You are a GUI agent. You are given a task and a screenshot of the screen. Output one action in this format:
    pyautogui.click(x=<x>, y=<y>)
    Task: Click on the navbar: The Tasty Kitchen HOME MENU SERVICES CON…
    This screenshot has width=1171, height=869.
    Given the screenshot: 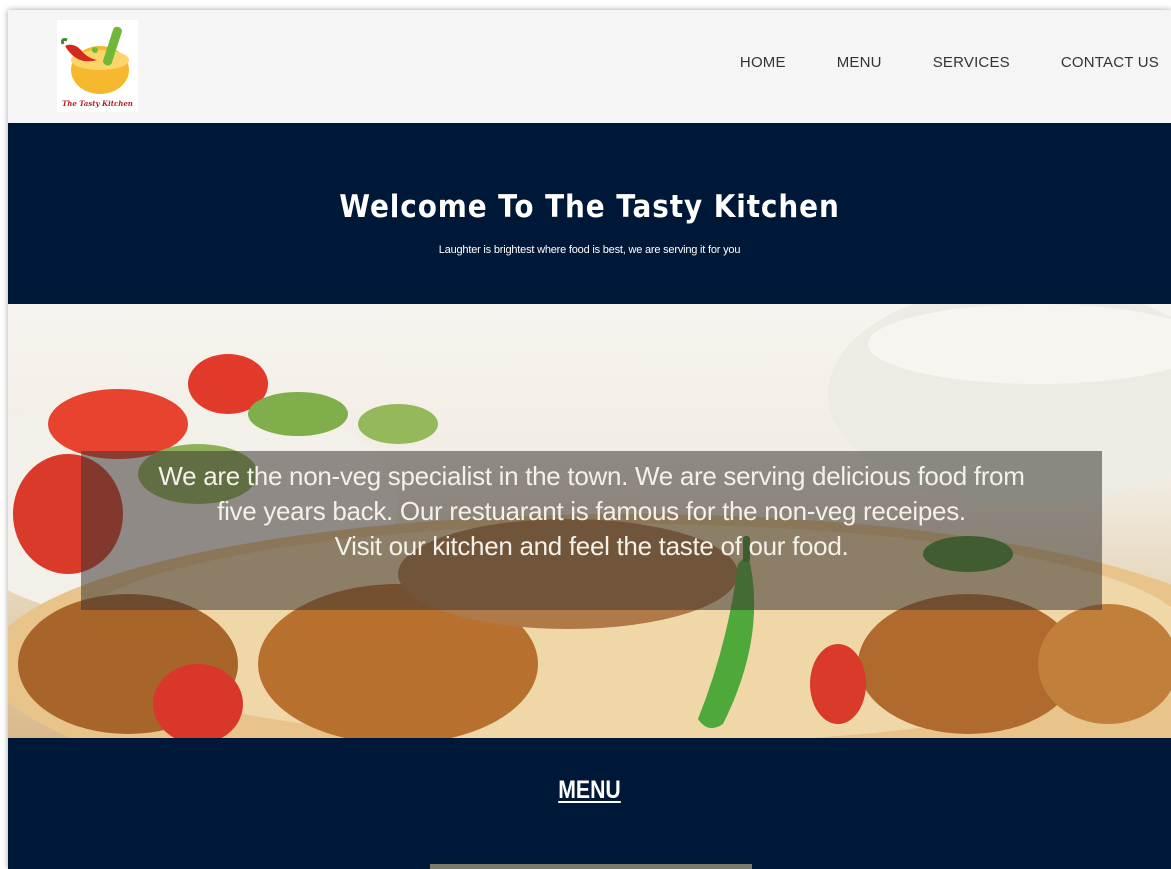 What is the action you would take?
    pyautogui.click(x=589, y=66)
    